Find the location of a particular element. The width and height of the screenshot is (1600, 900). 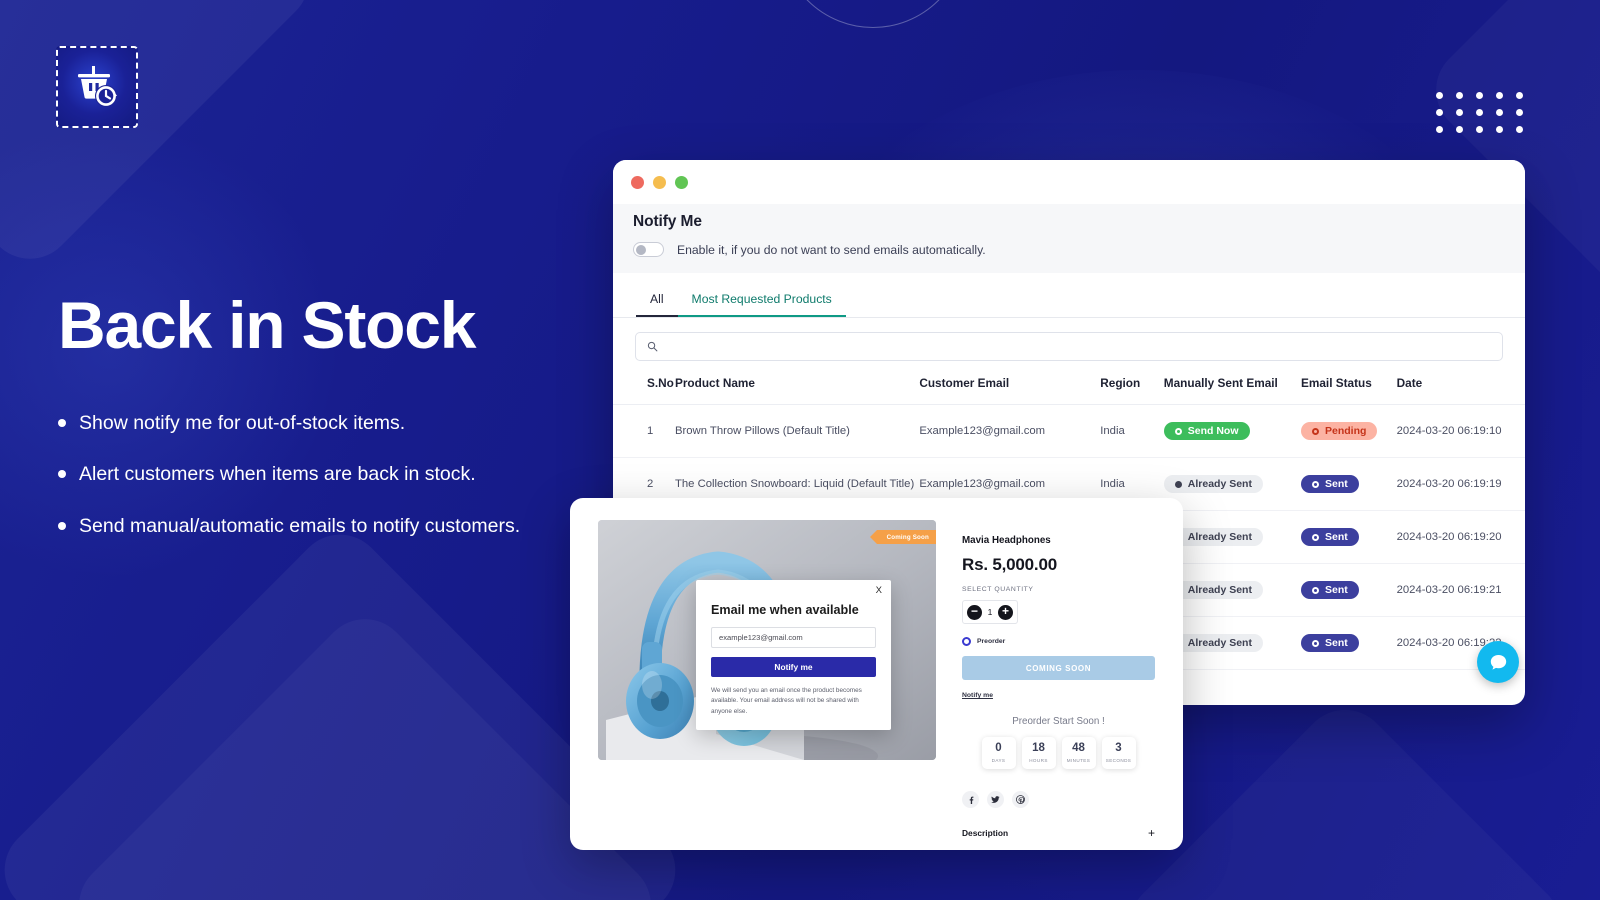

quantity-value: 1 is located at coordinates (990, 612).